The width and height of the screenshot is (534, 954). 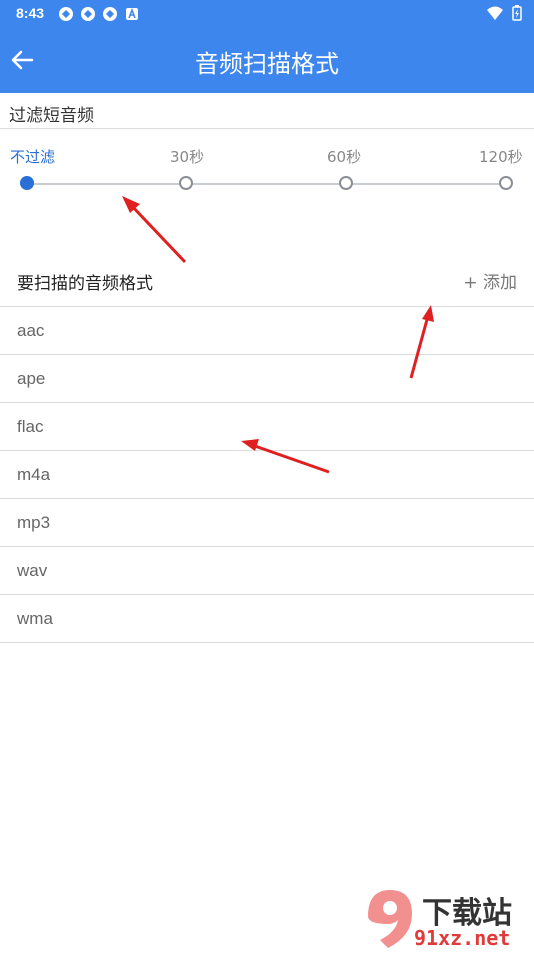 I want to click on formats-section-header: 要扫描的音频格式 + 添加, so click(x=267, y=283).